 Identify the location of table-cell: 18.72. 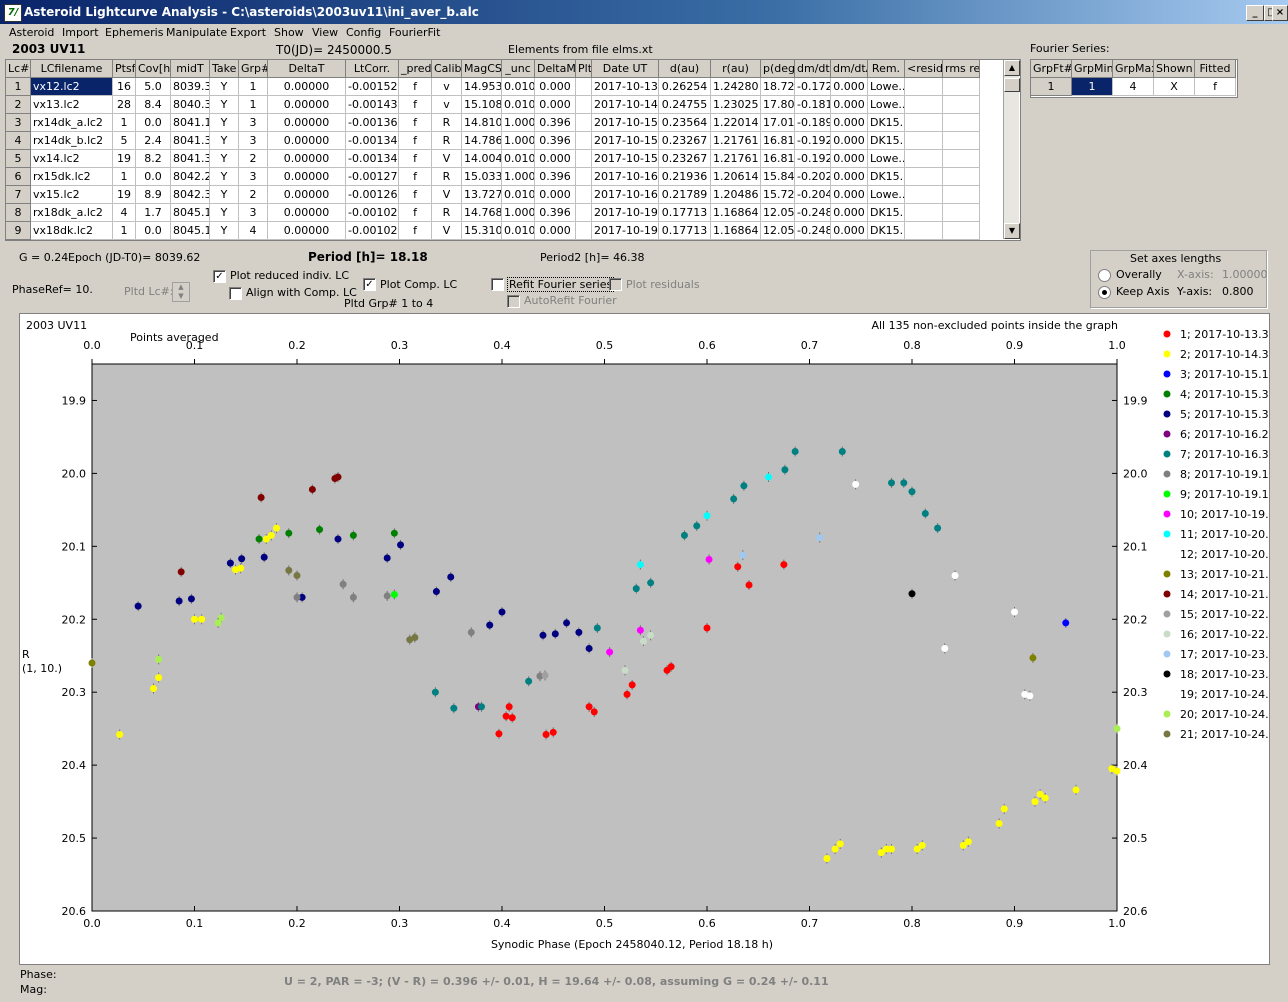
(778, 87).